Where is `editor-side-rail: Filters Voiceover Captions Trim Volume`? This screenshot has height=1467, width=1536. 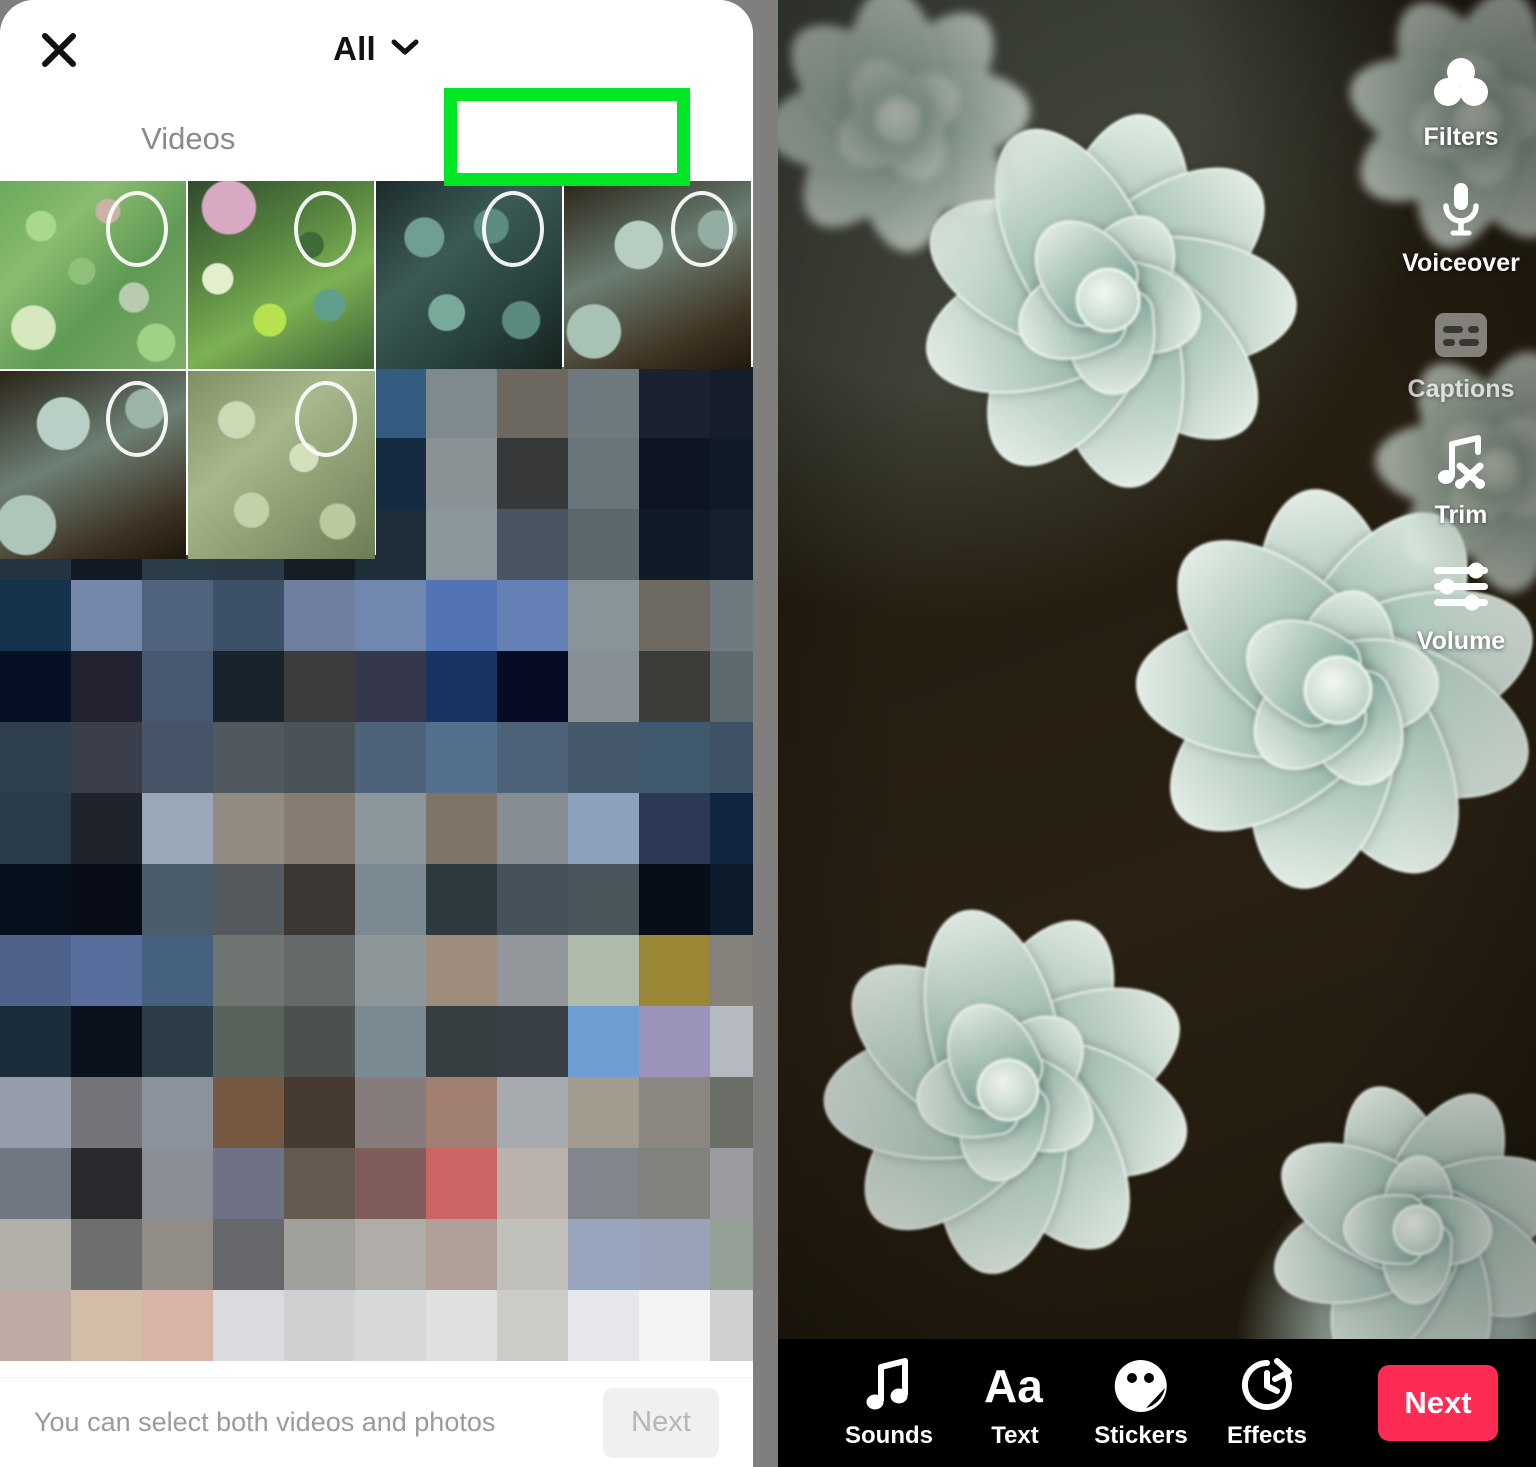
editor-side-rail: Filters Voiceover Captions Trim Volume is located at coordinates (1461, 367).